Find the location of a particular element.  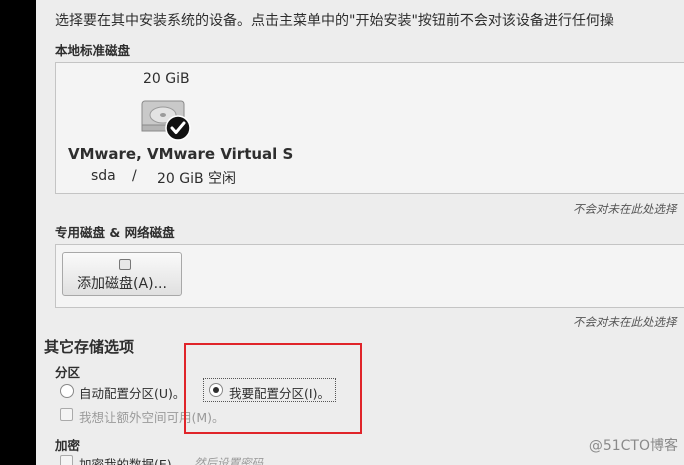

disk-add-icon is located at coordinates (125, 264).